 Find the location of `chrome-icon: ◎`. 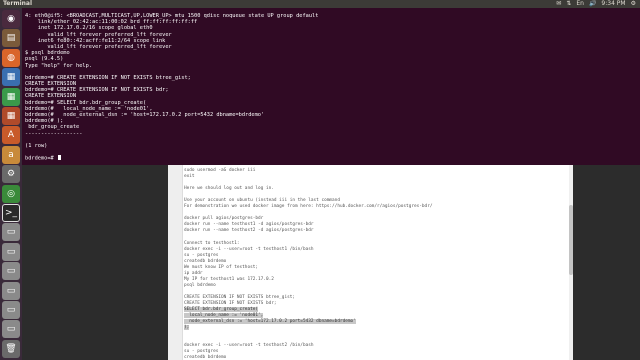

chrome-icon: ◎ is located at coordinates (11, 193).